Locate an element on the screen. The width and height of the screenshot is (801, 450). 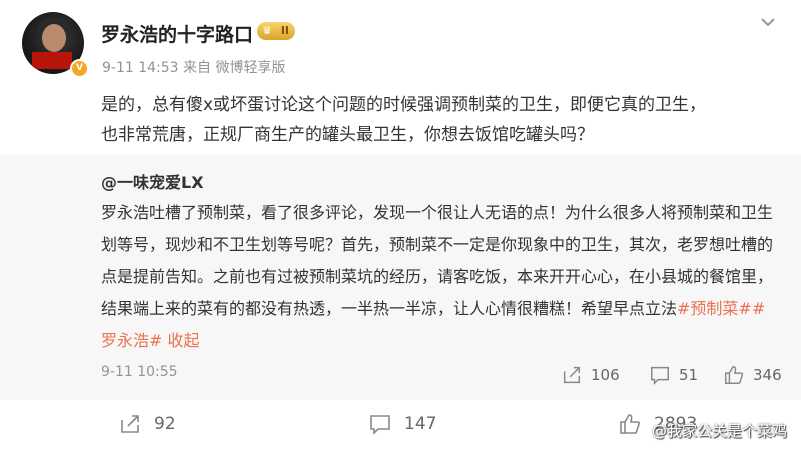
quoted-comment-button: 51 is located at coordinates (673, 375).